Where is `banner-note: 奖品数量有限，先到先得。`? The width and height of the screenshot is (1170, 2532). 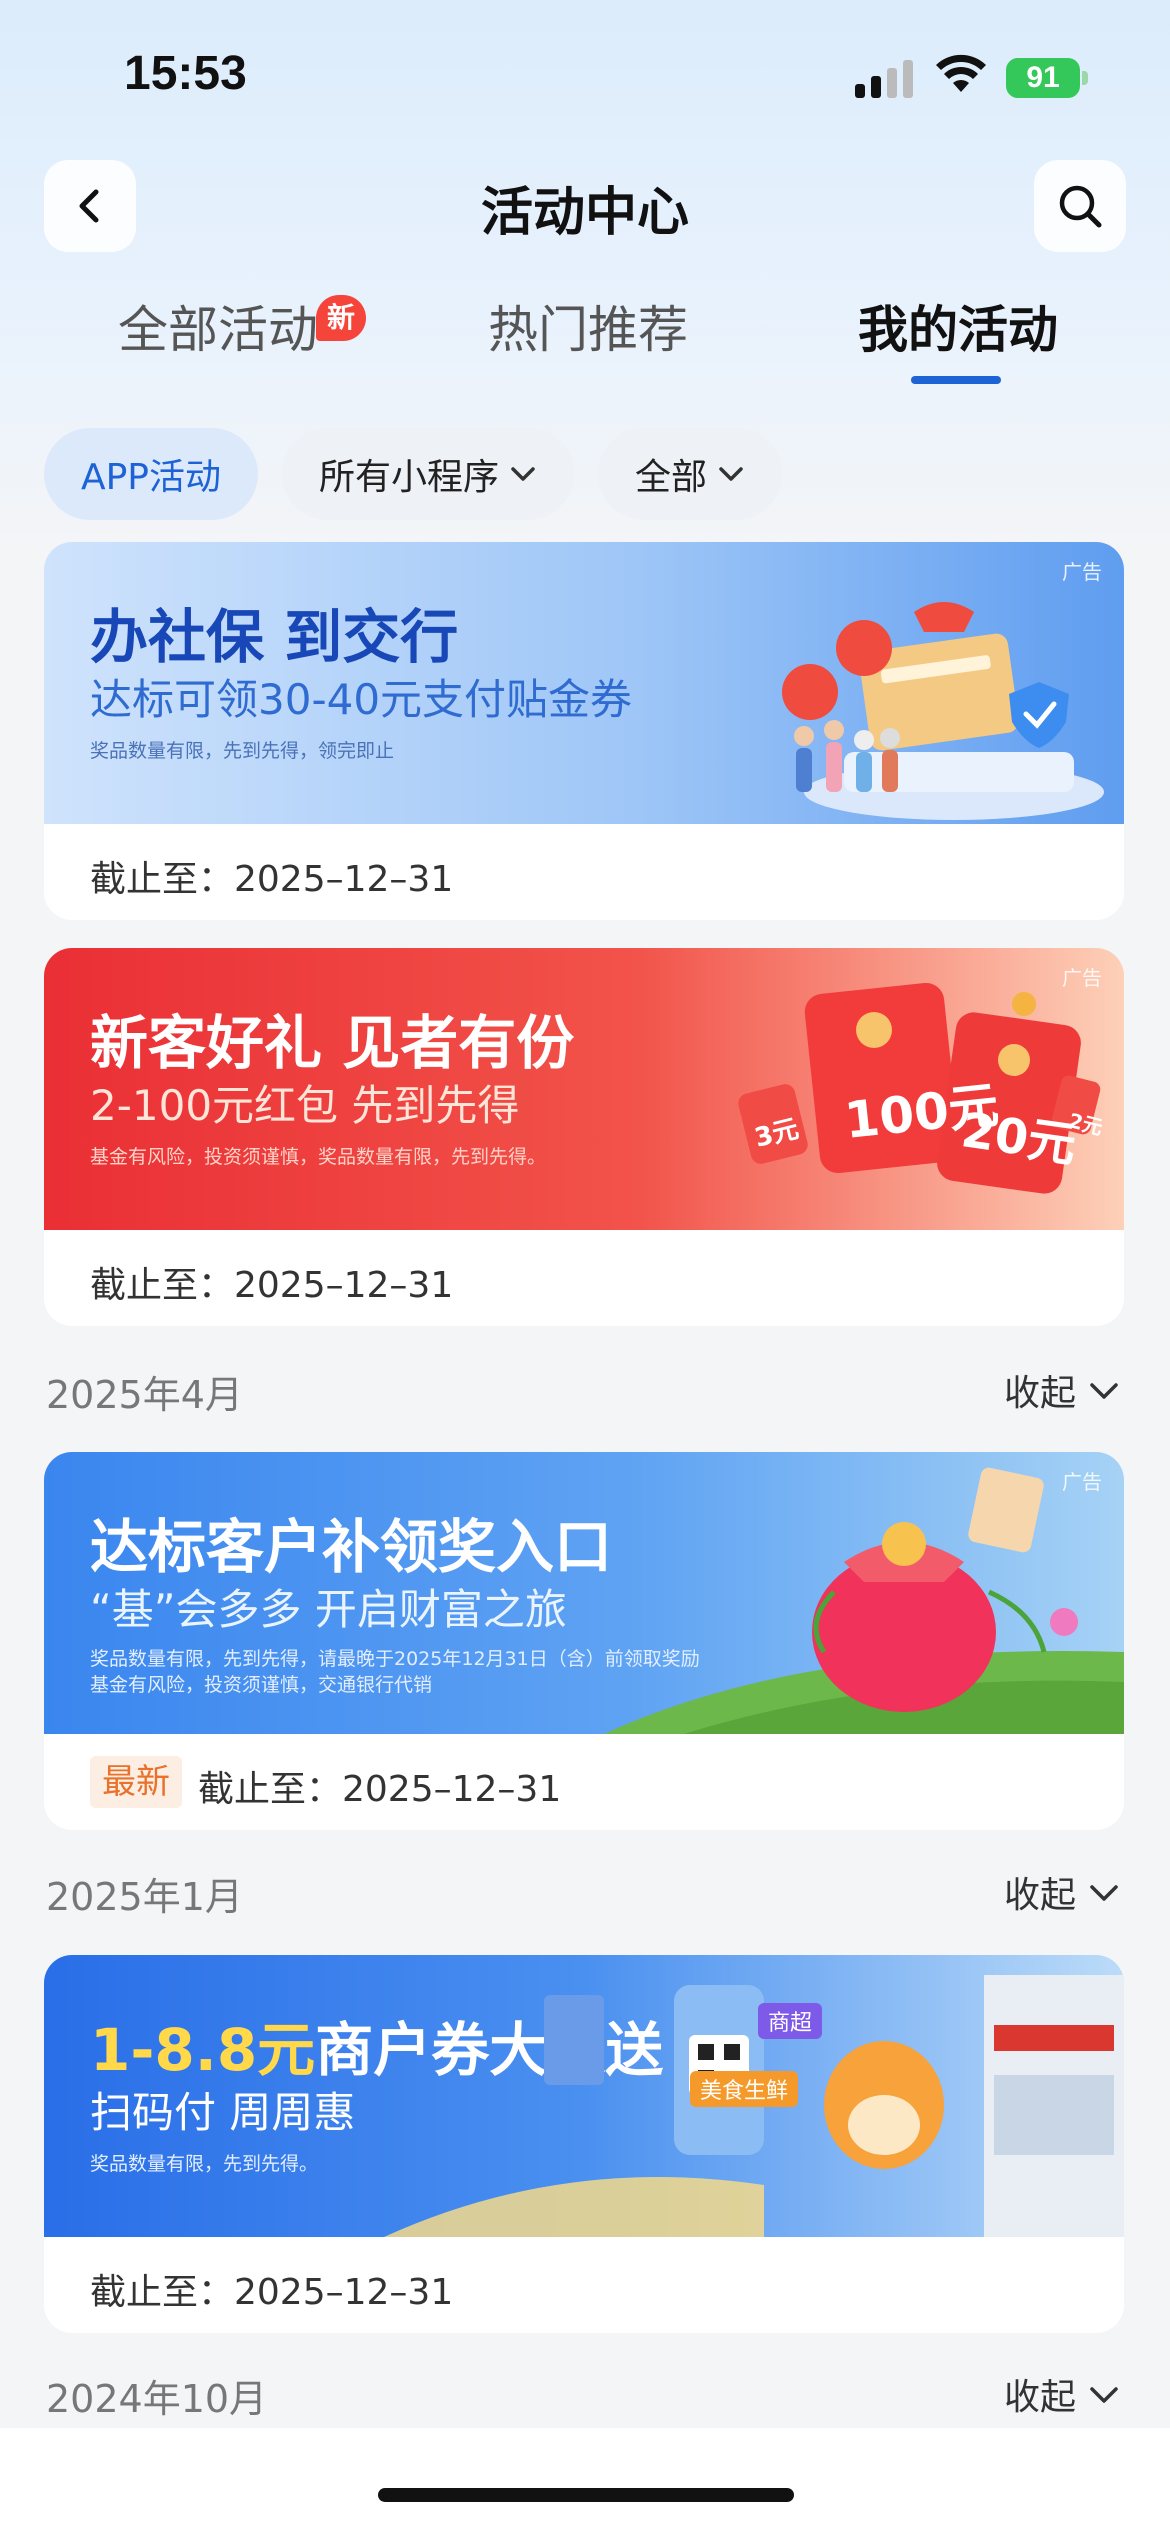
banner-note: 奖品数量有限，先到先得。 is located at coordinates (204, 2164).